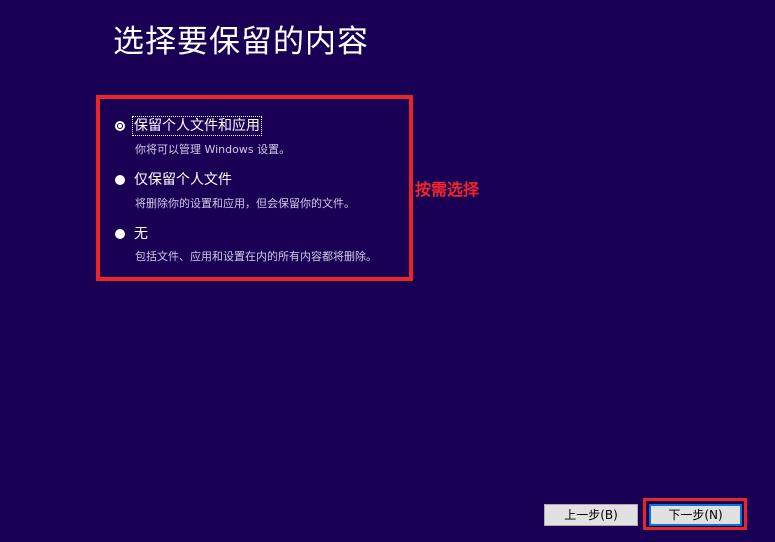  I want to click on option-label: 仅保留个人文件, so click(183, 180).